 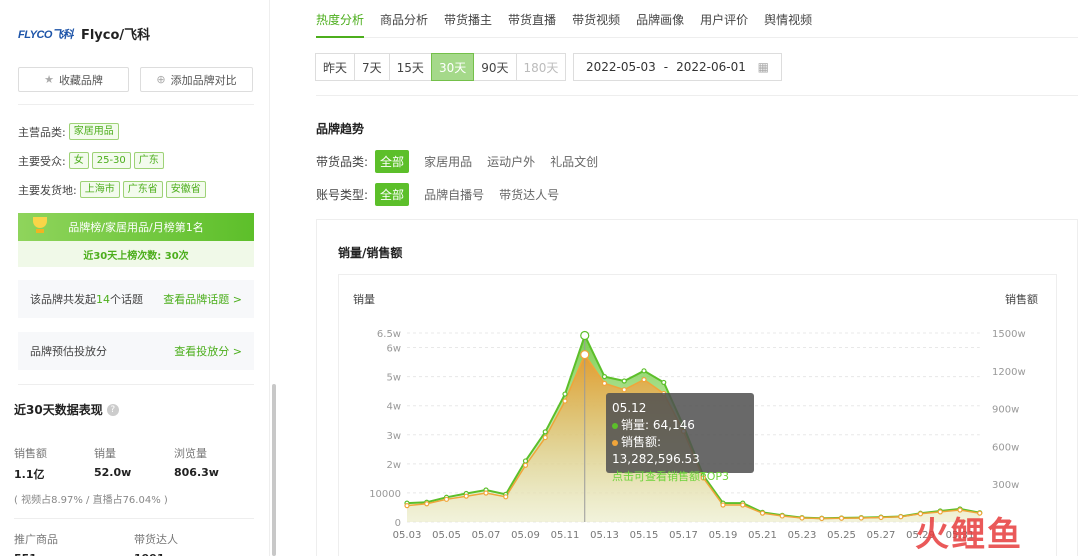 I want to click on x-tick-label: 05.11, so click(x=565, y=535).